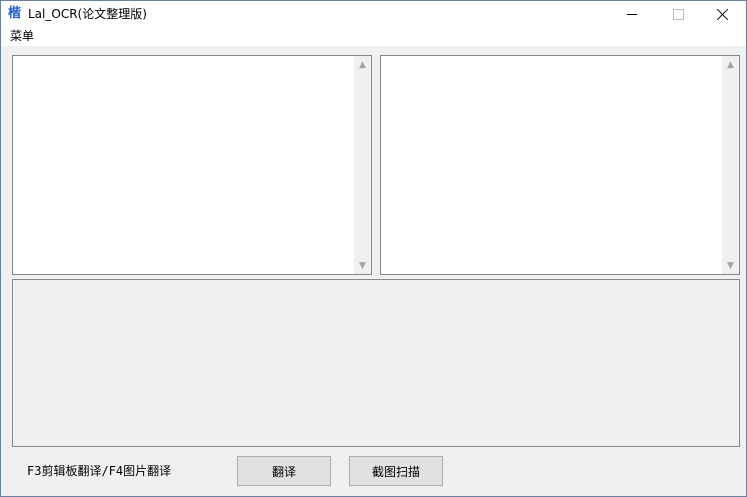 The width and height of the screenshot is (747, 497). Describe the element at coordinates (396, 471) in the screenshot. I see `screenshot-scan-button: 截图扫描` at that location.